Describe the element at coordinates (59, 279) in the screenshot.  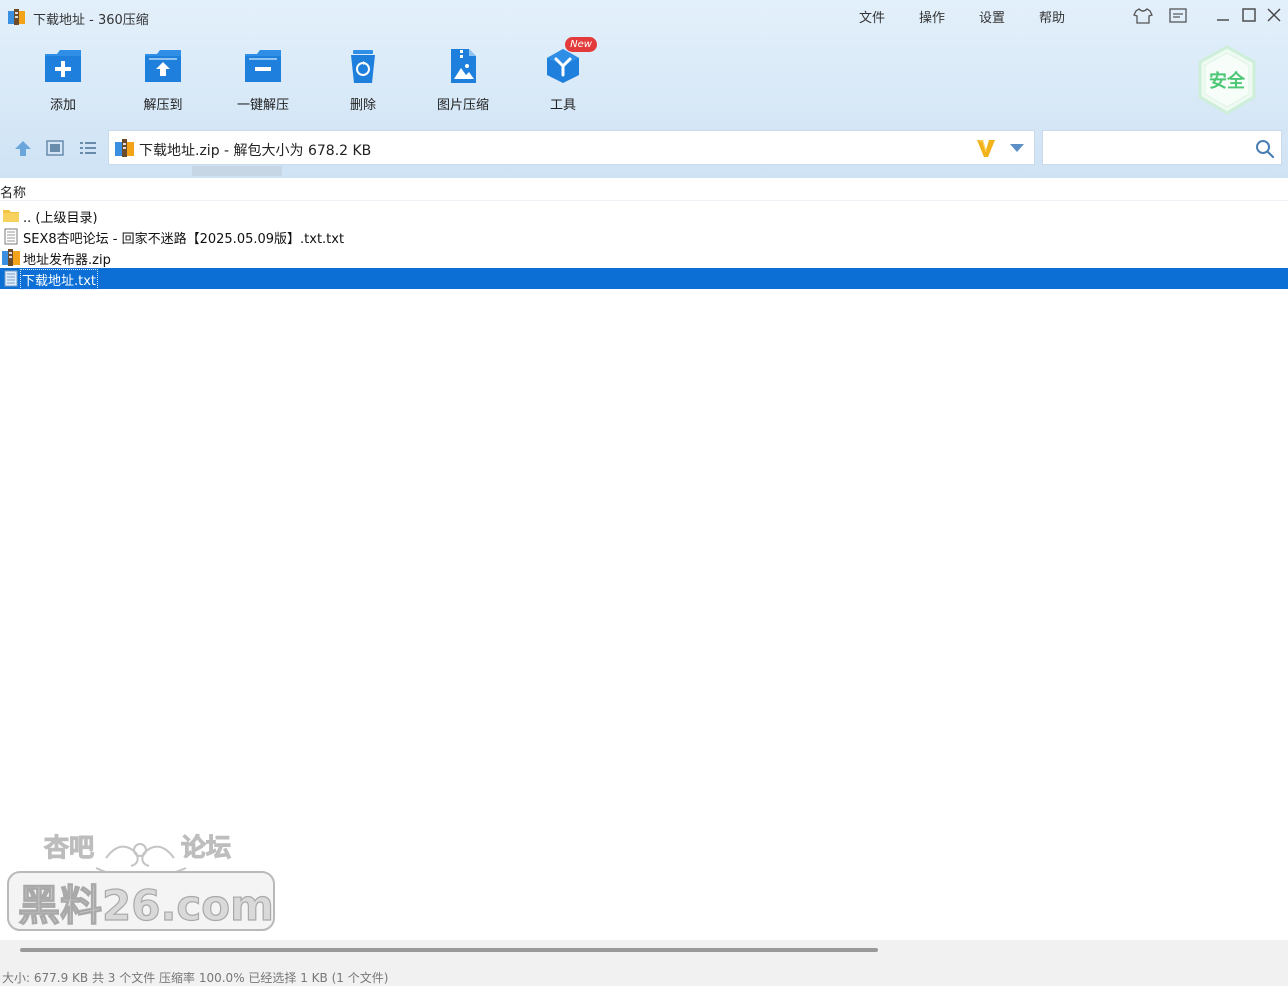
I see `file-name: 下载地址.txt` at that location.